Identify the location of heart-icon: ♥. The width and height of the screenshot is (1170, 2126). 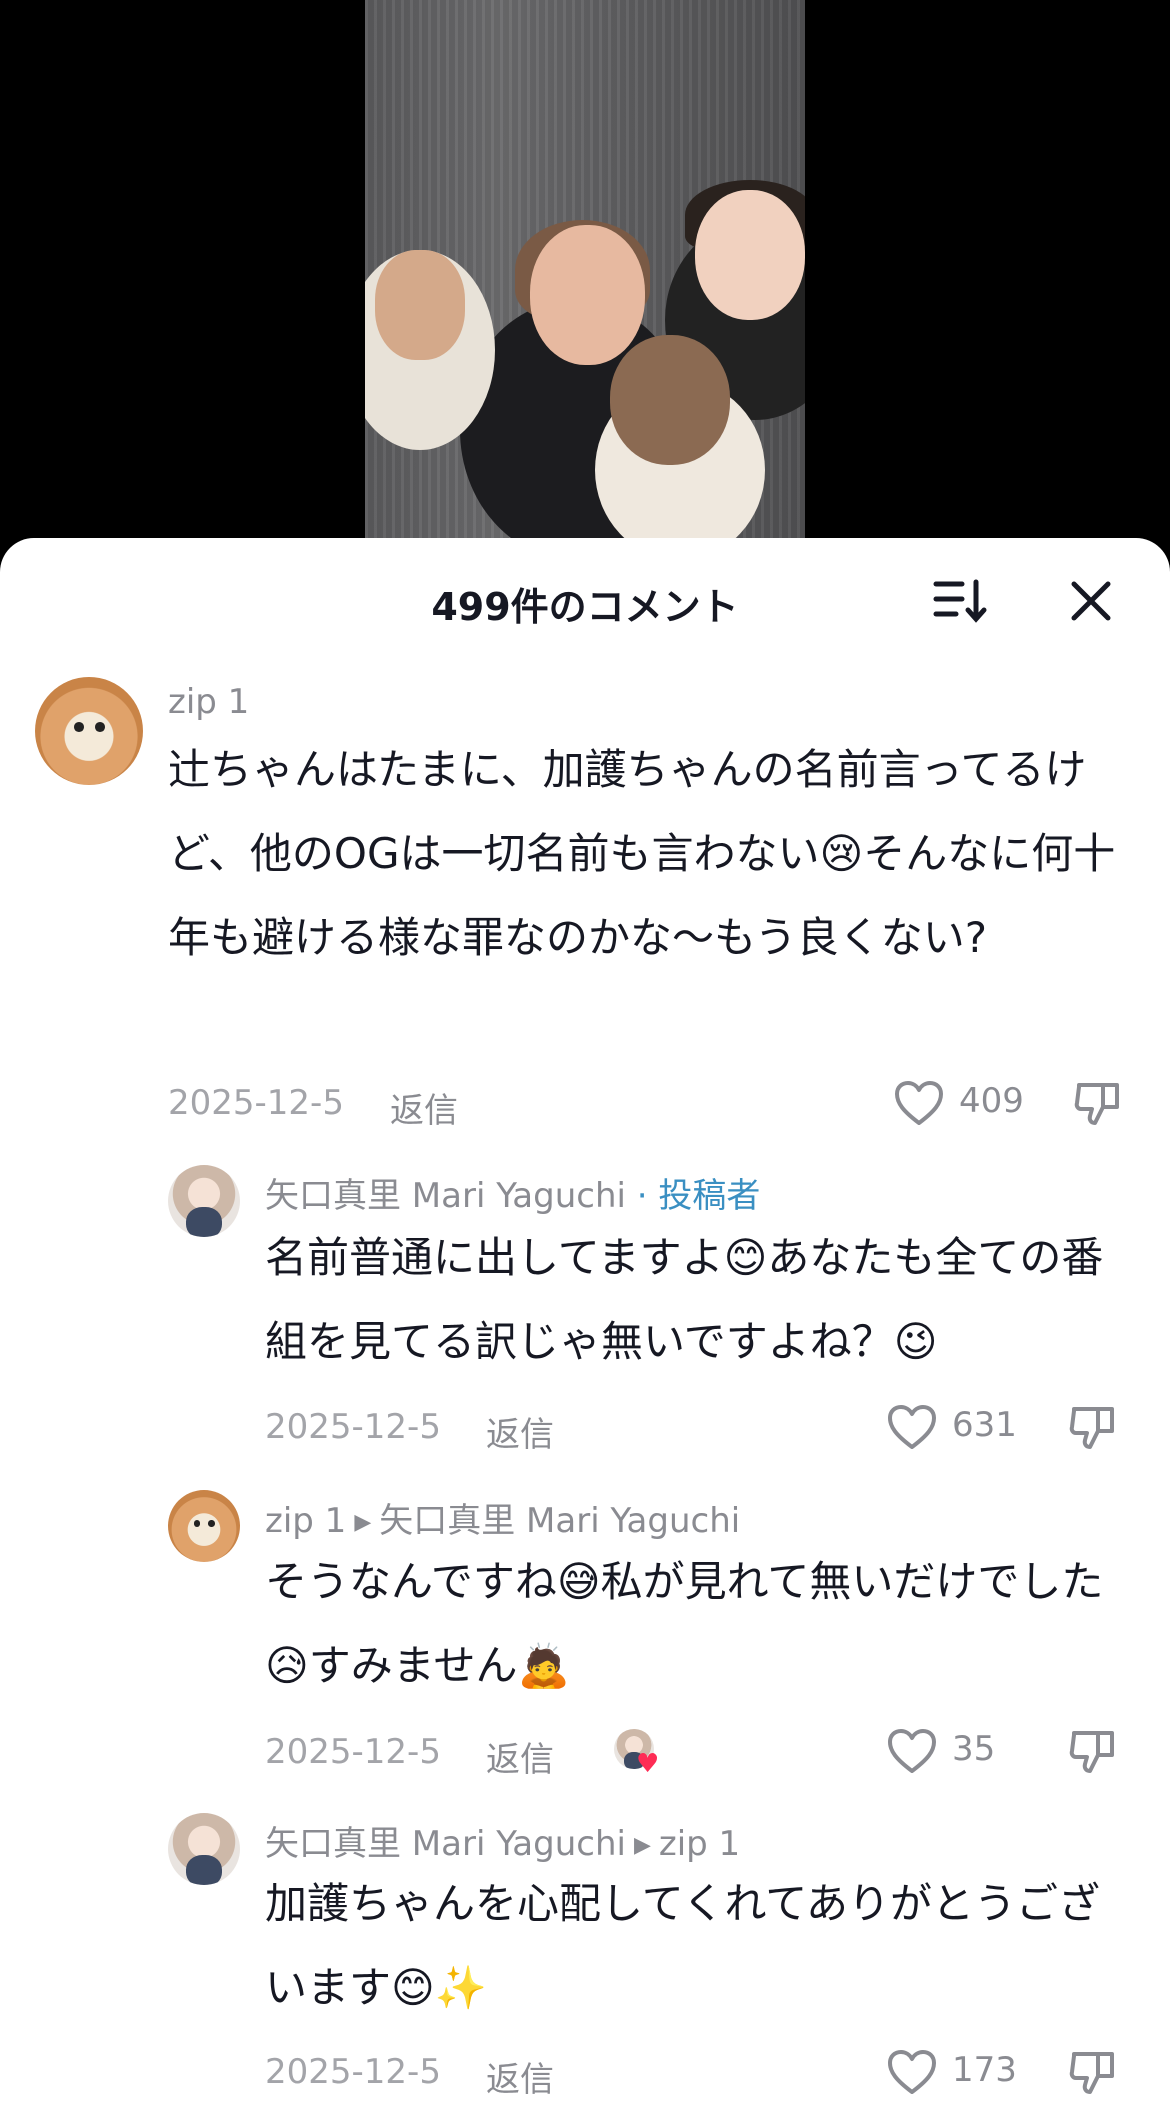
(648, 1764).